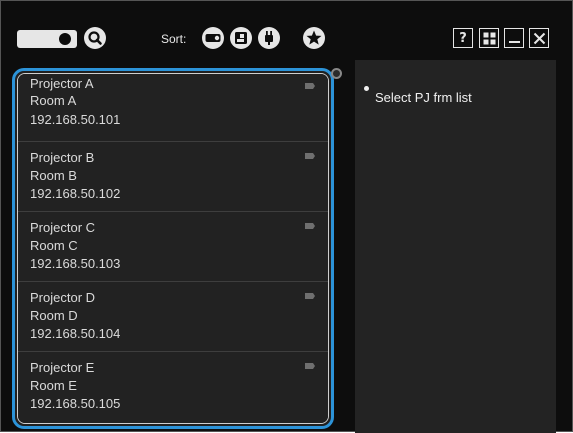 The width and height of the screenshot is (573, 433). What do you see at coordinates (173, 108) in the screenshot?
I see `list-item-projector-a: Projector A Room A 192.168.50.101` at bounding box center [173, 108].